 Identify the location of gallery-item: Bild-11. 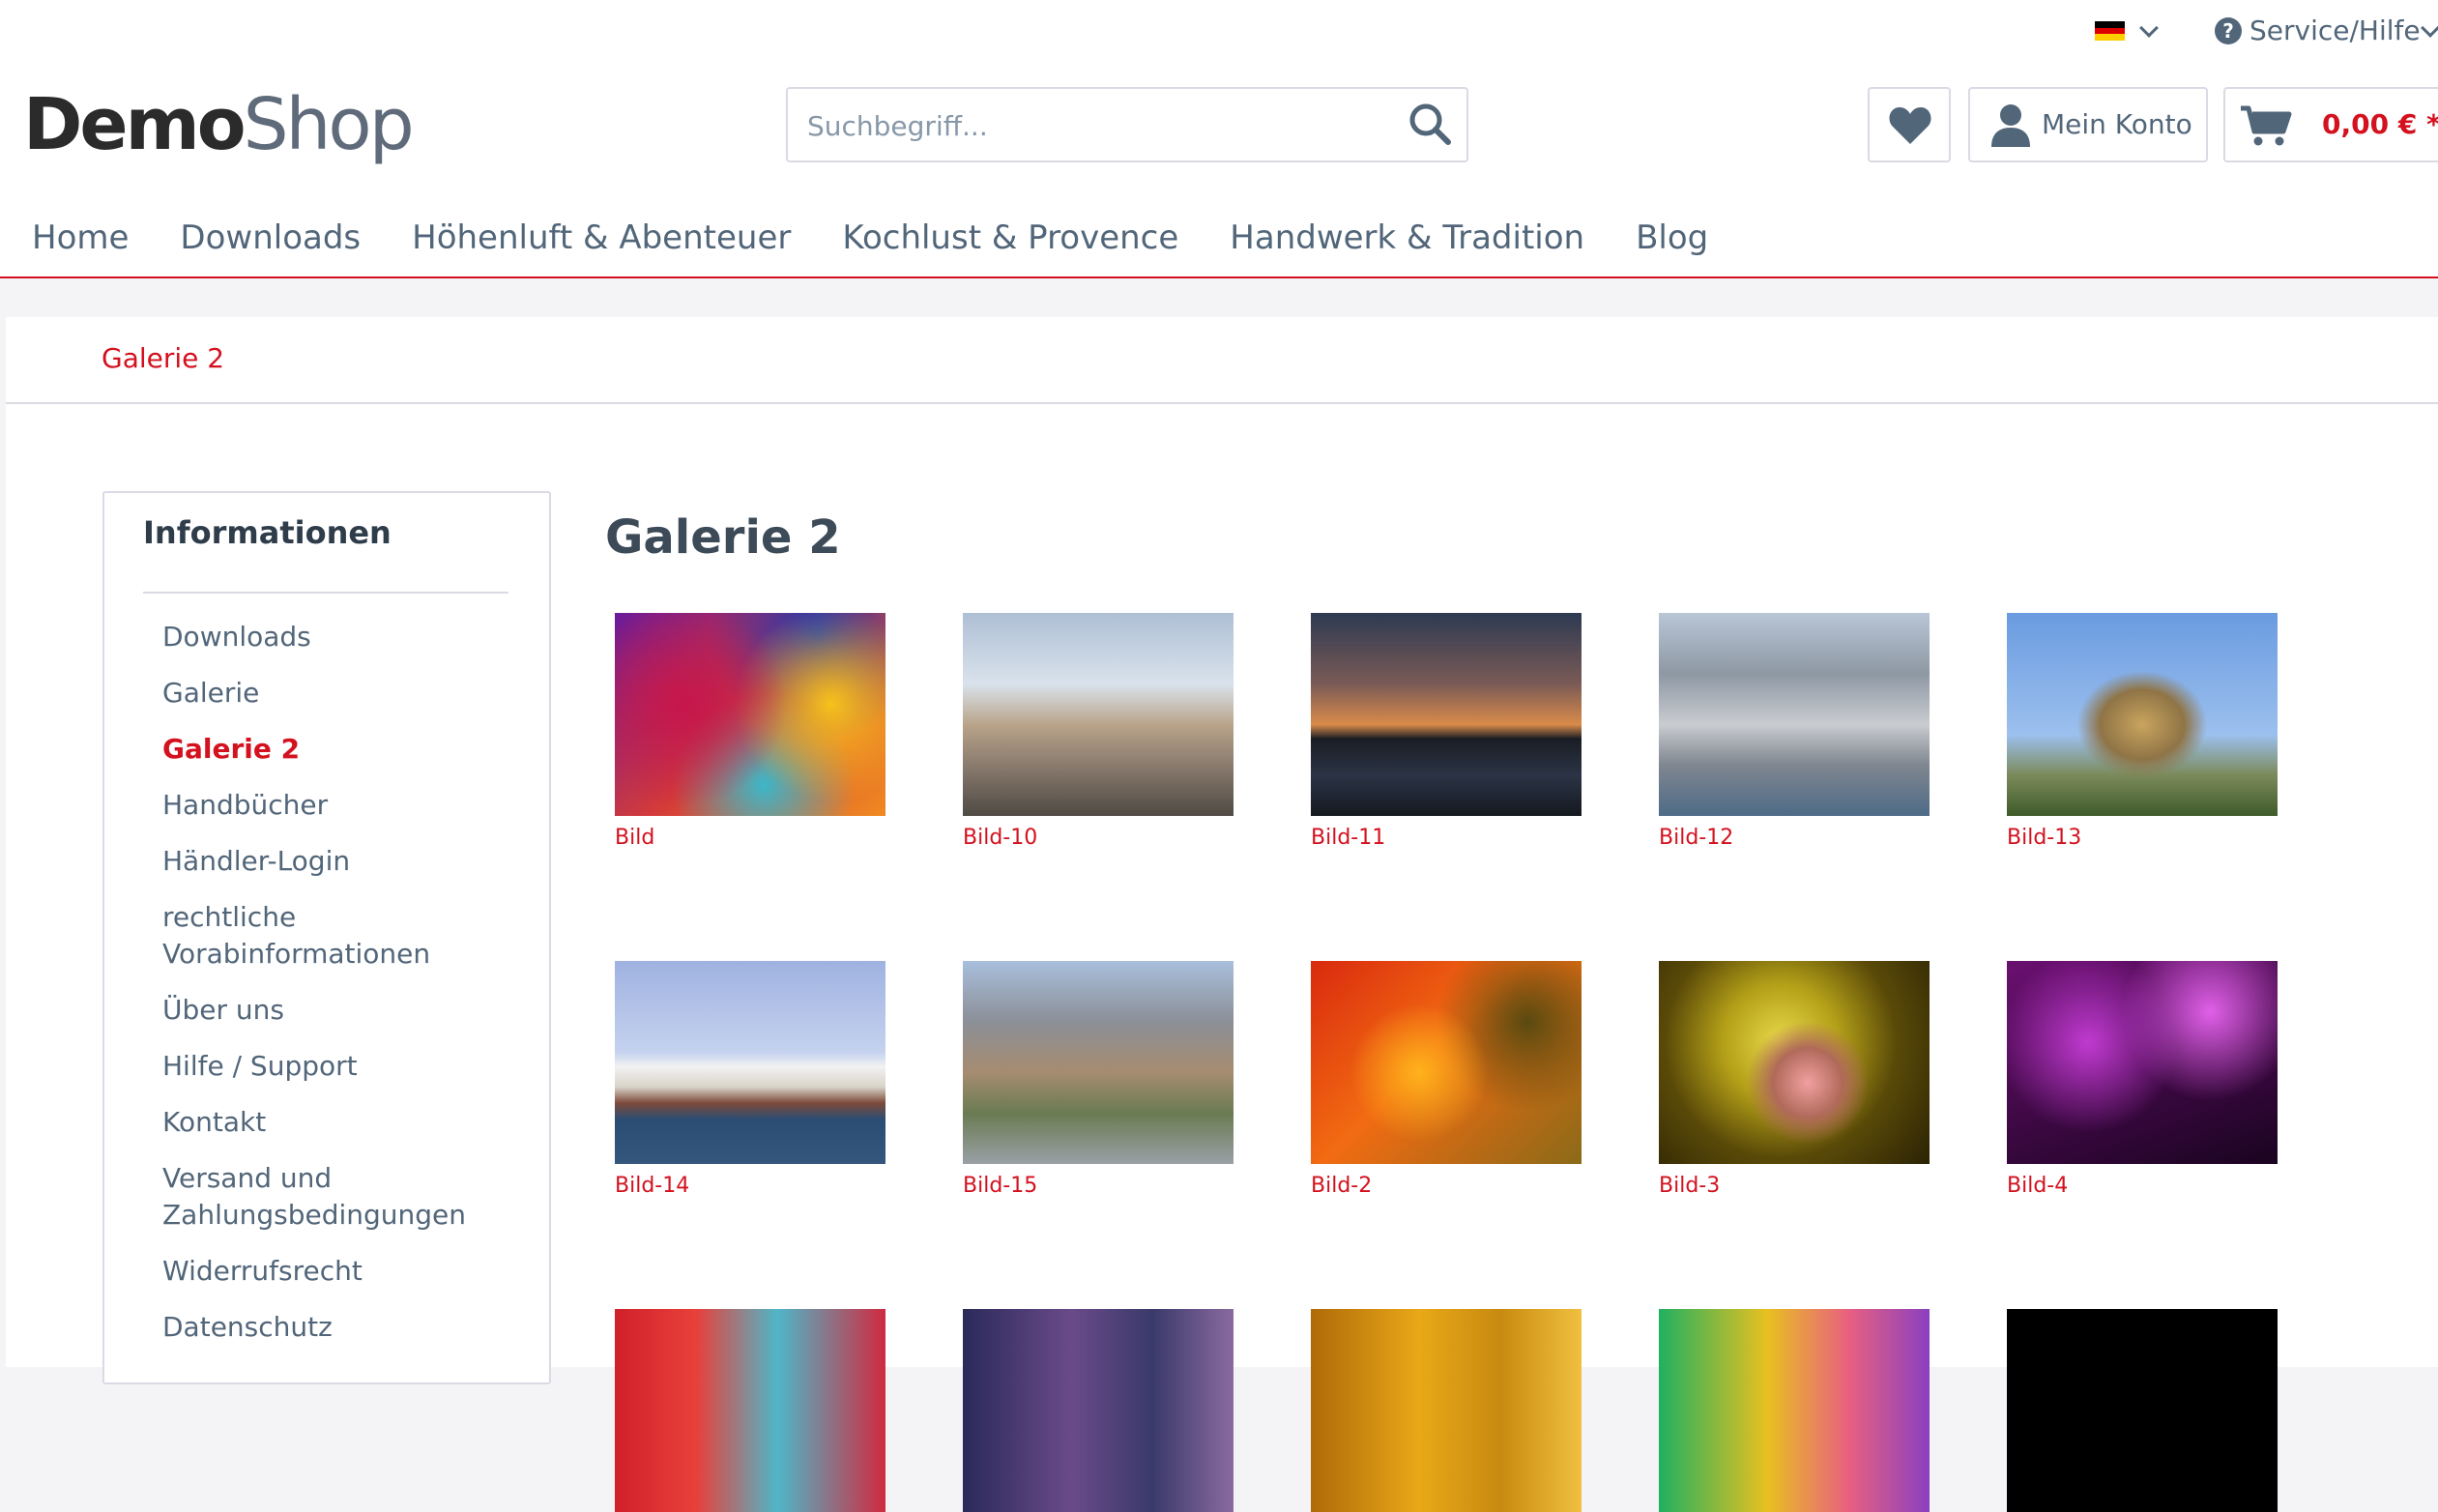
(1447, 731).